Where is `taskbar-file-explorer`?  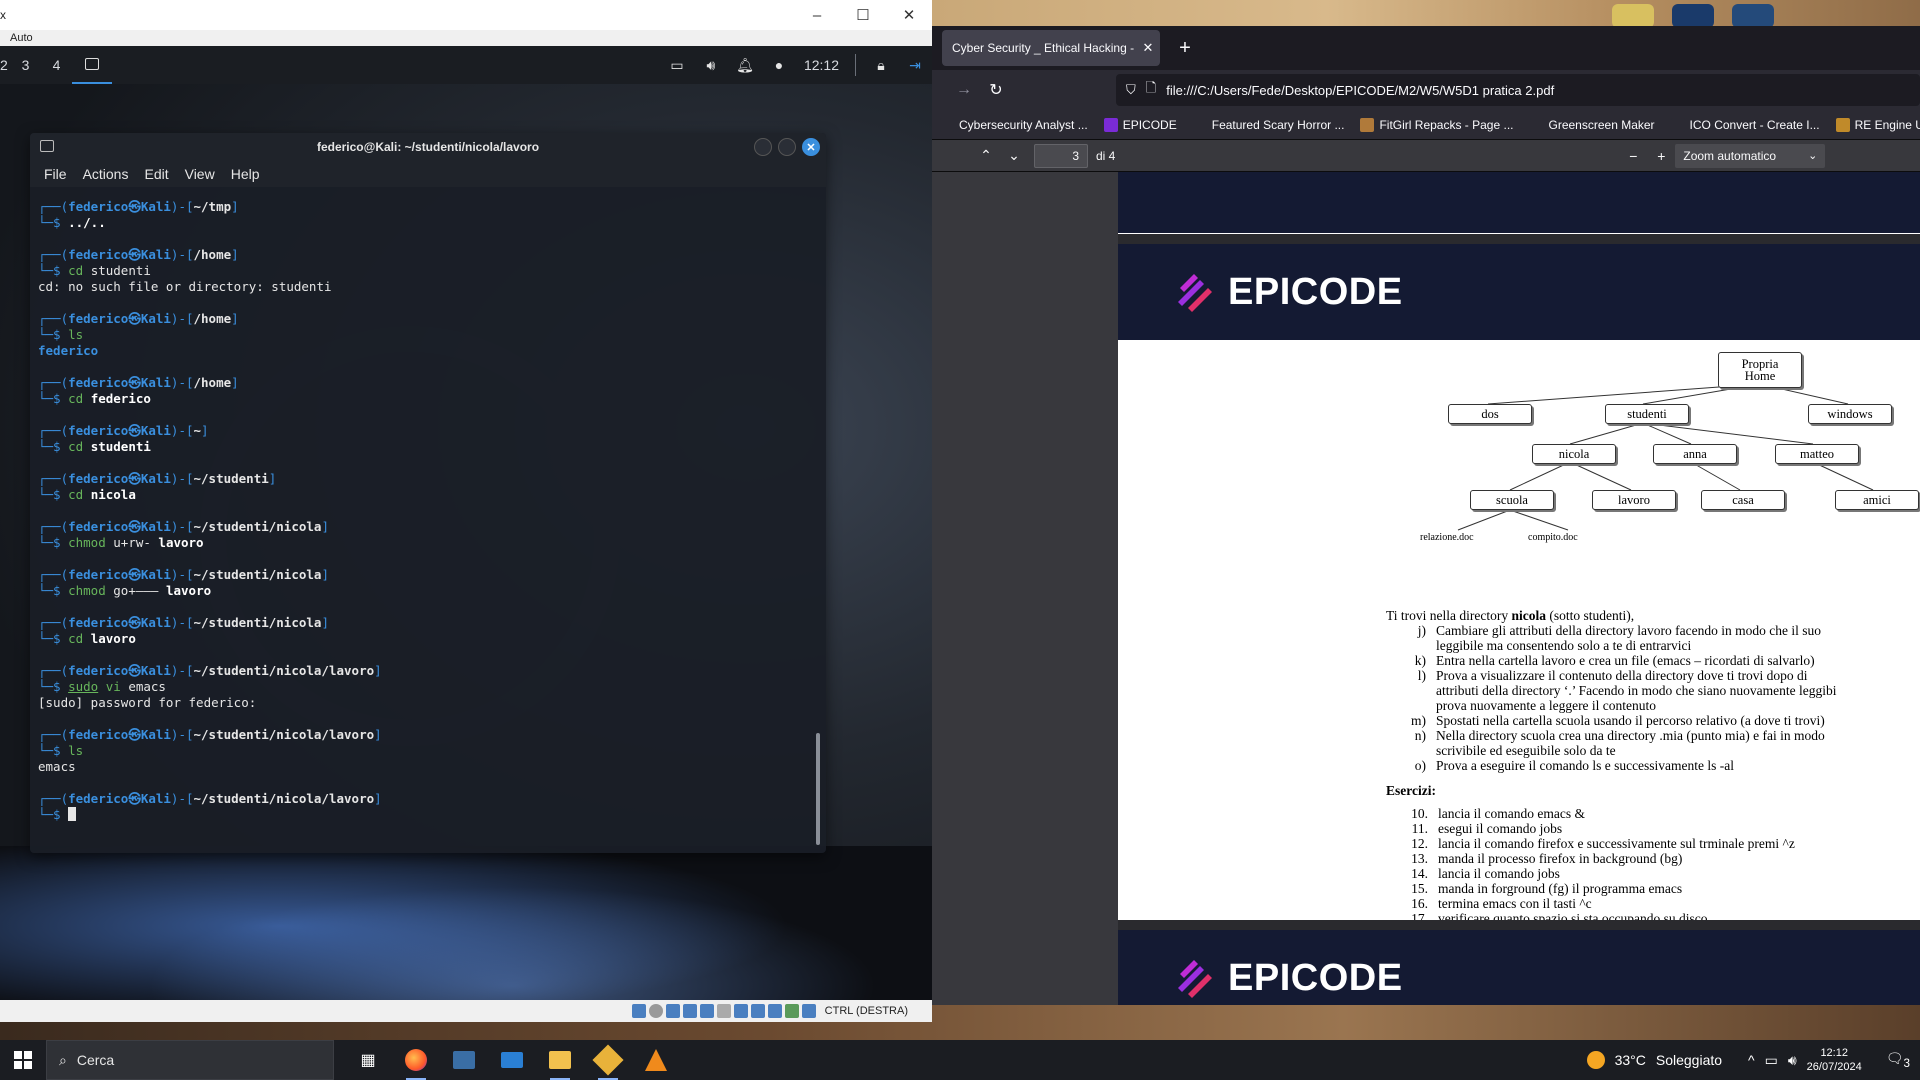
taskbar-file-explorer is located at coordinates (560, 1060).